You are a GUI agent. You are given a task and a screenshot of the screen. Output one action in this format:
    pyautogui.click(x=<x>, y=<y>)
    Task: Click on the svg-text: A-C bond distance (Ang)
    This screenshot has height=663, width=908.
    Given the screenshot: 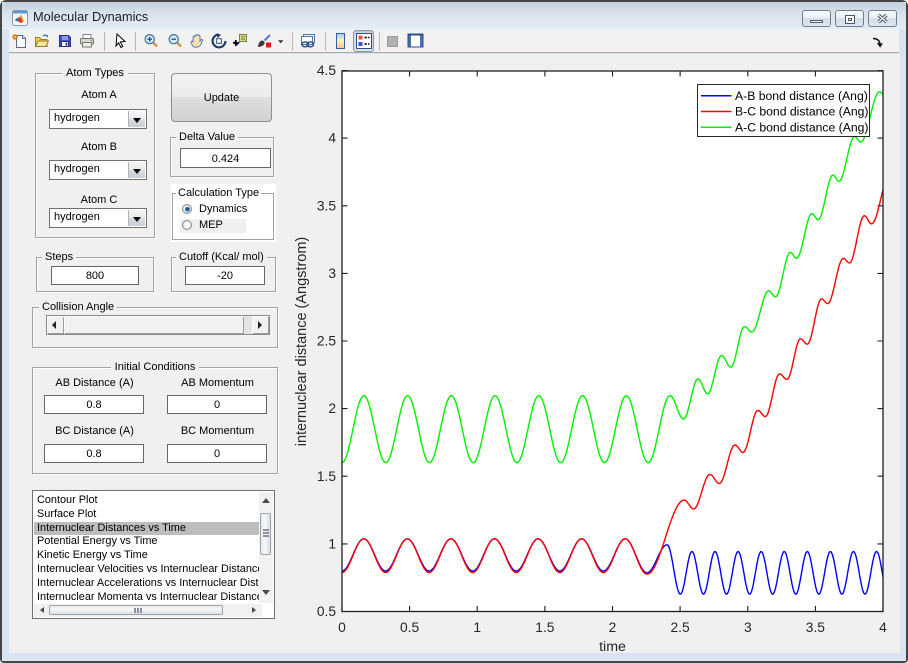 What is the action you would take?
    pyautogui.click(x=801, y=128)
    